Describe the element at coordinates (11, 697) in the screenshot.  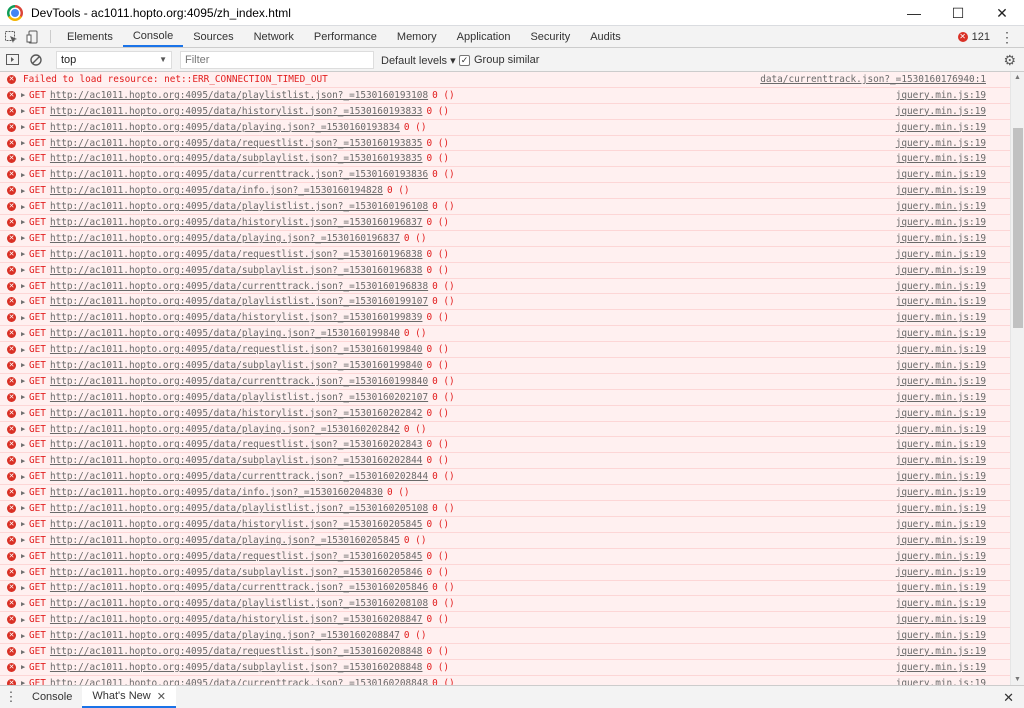
I see `drawer-menu-icon: ⋮` at that location.